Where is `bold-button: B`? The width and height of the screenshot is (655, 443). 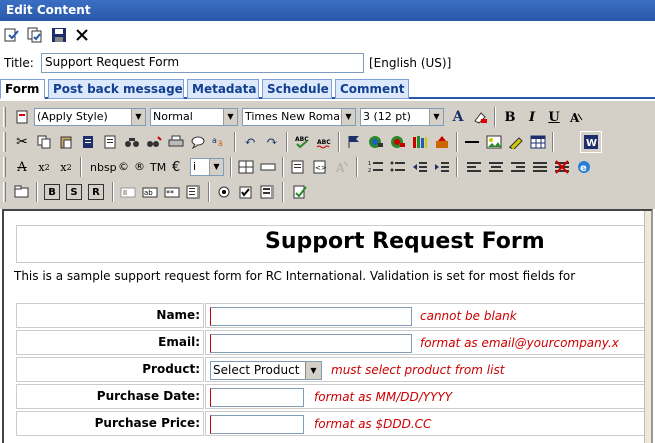 bold-button: B is located at coordinates (510, 117).